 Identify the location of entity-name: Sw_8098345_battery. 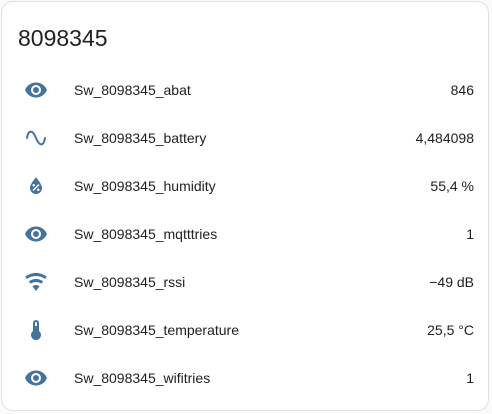
(140, 138).